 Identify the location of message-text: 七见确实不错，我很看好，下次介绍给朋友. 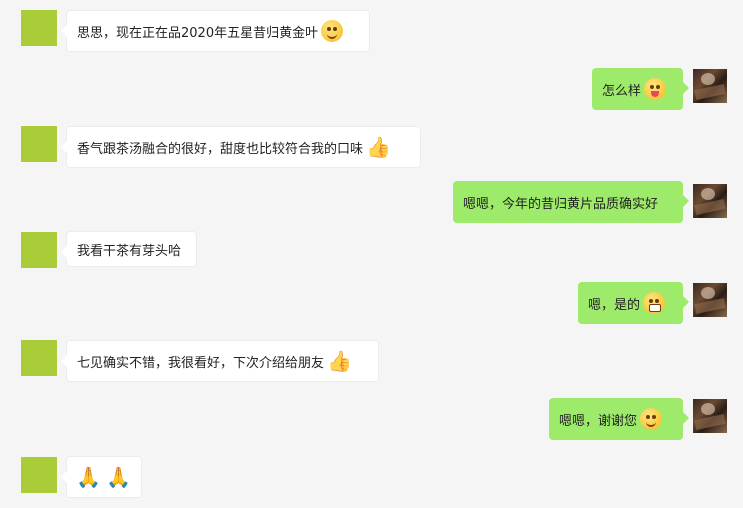
(201, 363).